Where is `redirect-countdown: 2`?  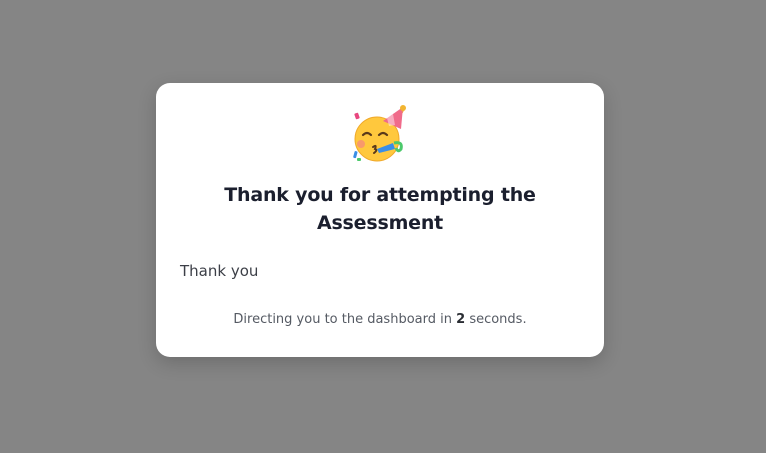 redirect-countdown: 2 is located at coordinates (461, 319).